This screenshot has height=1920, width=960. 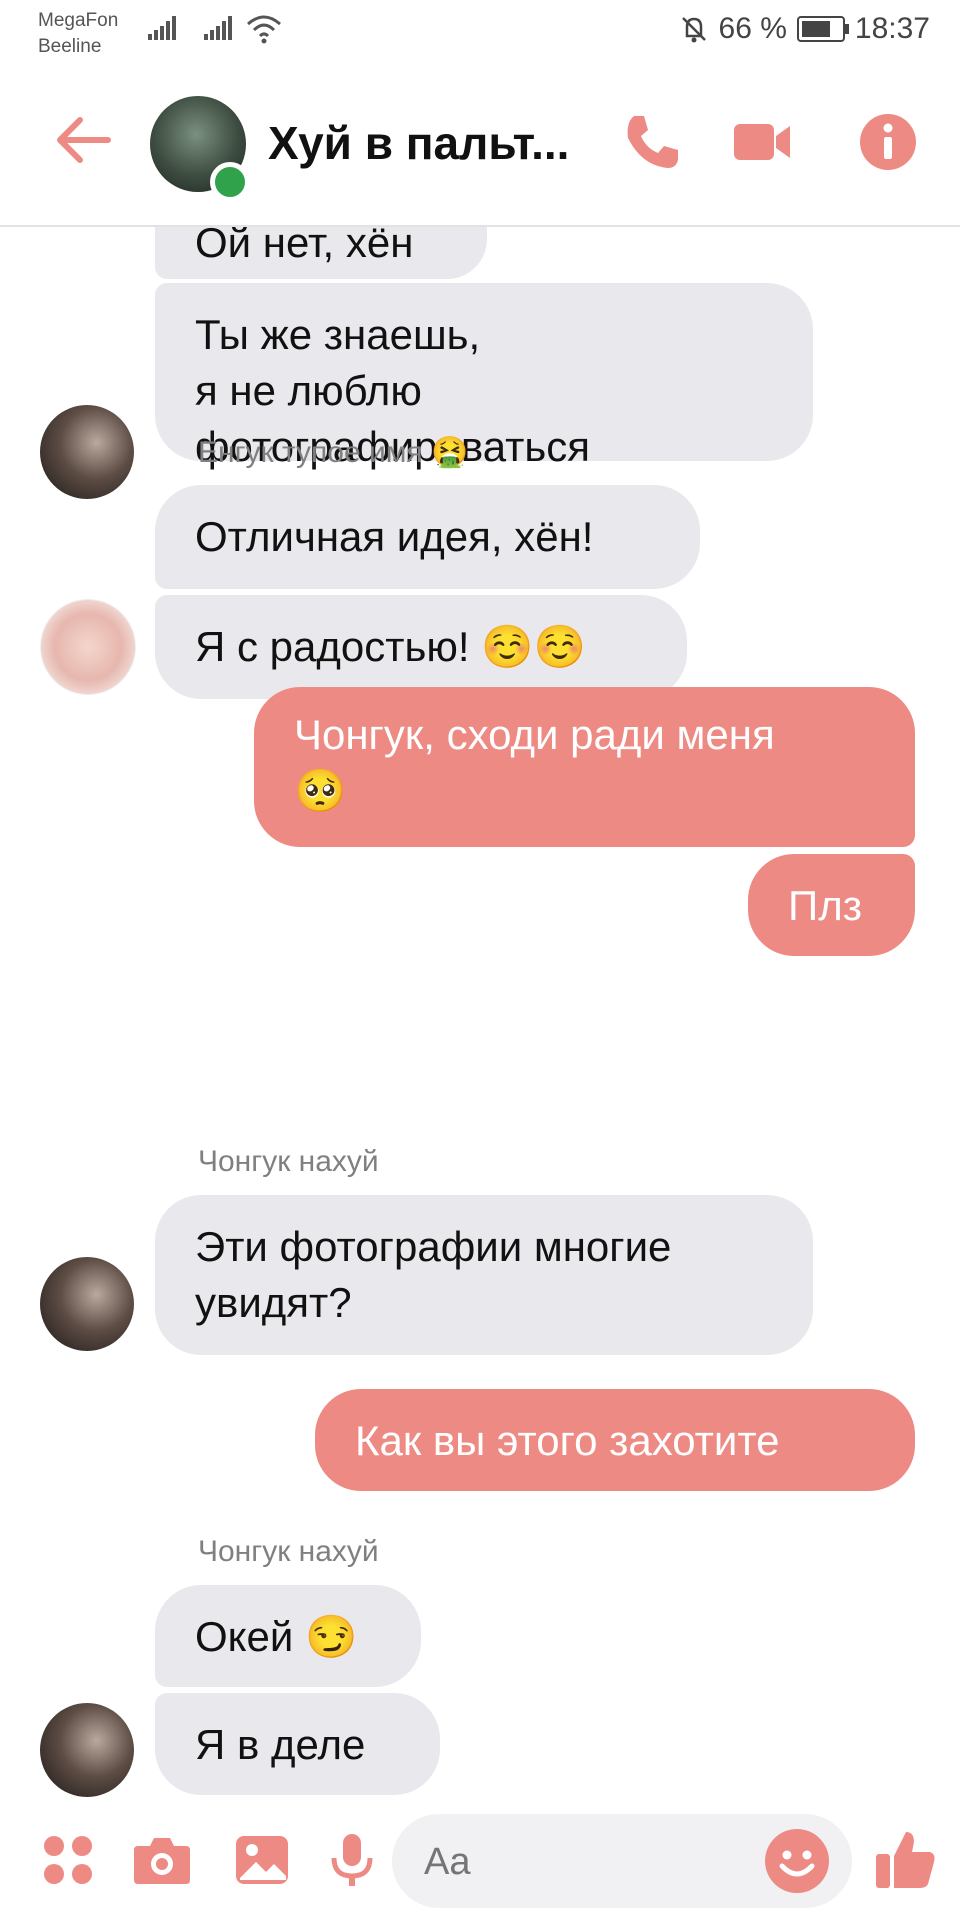 What do you see at coordinates (333, 452) in the screenshot?
I see `sender-name: Енгук тупое имя 🤮` at bounding box center [333, 452].